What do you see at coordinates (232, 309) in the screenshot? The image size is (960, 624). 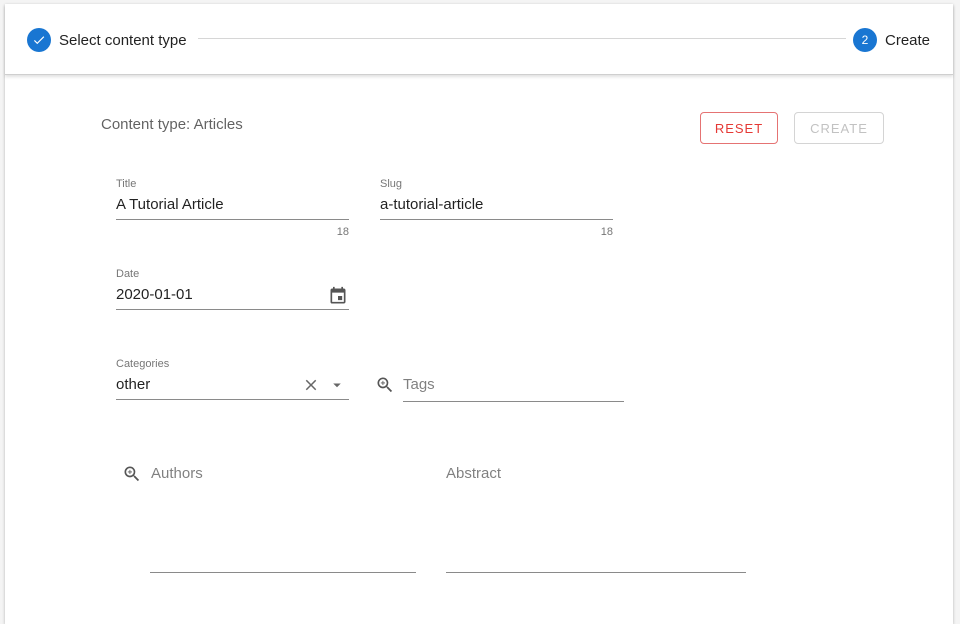 I see `date-underline` at bounding box center [232, 309].